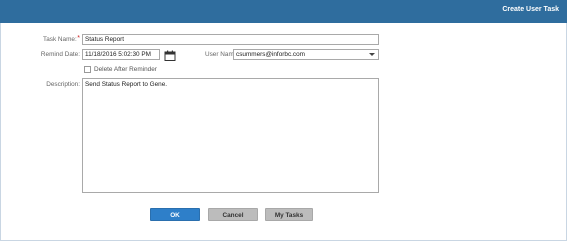 The image size is (567, 241). Describe the element at coordinates (306, 54) in the screenshot. I see `user-name-select: csummers@inforbc.com` at that location.